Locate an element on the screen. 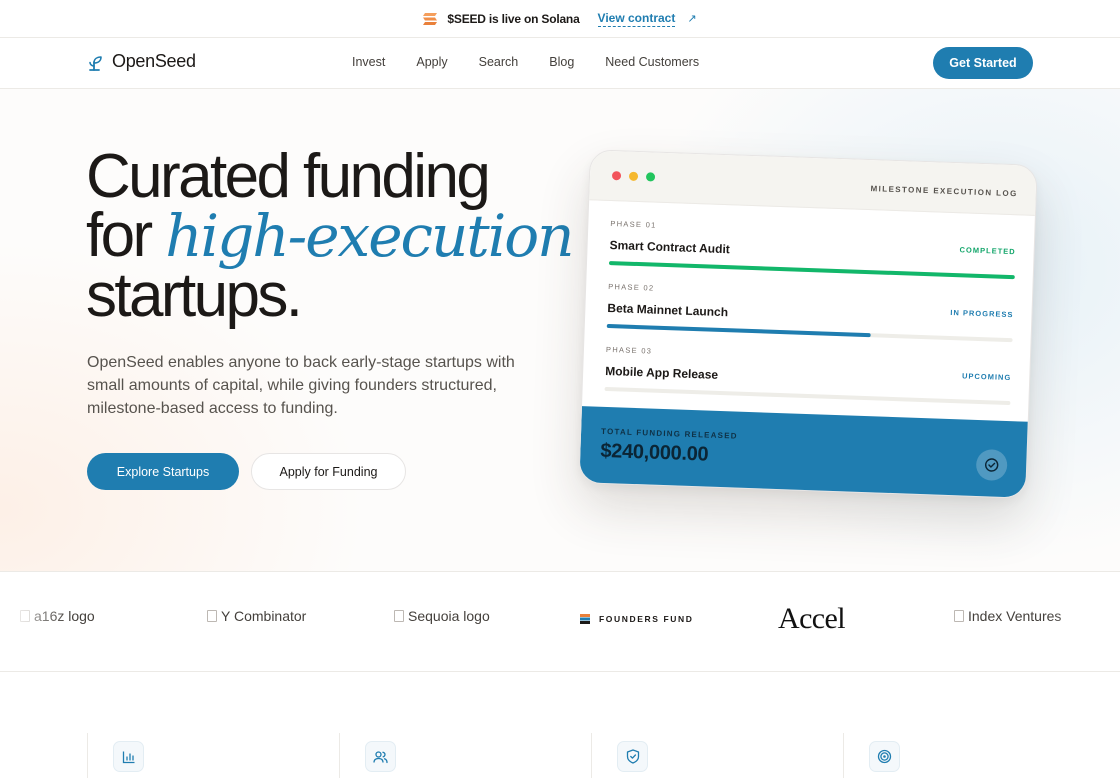 Image resolution: width=1120 pixels, height=778 pixels. card-header: MILESTONE EXECUTION LOG is located at coordinates (813, 183).